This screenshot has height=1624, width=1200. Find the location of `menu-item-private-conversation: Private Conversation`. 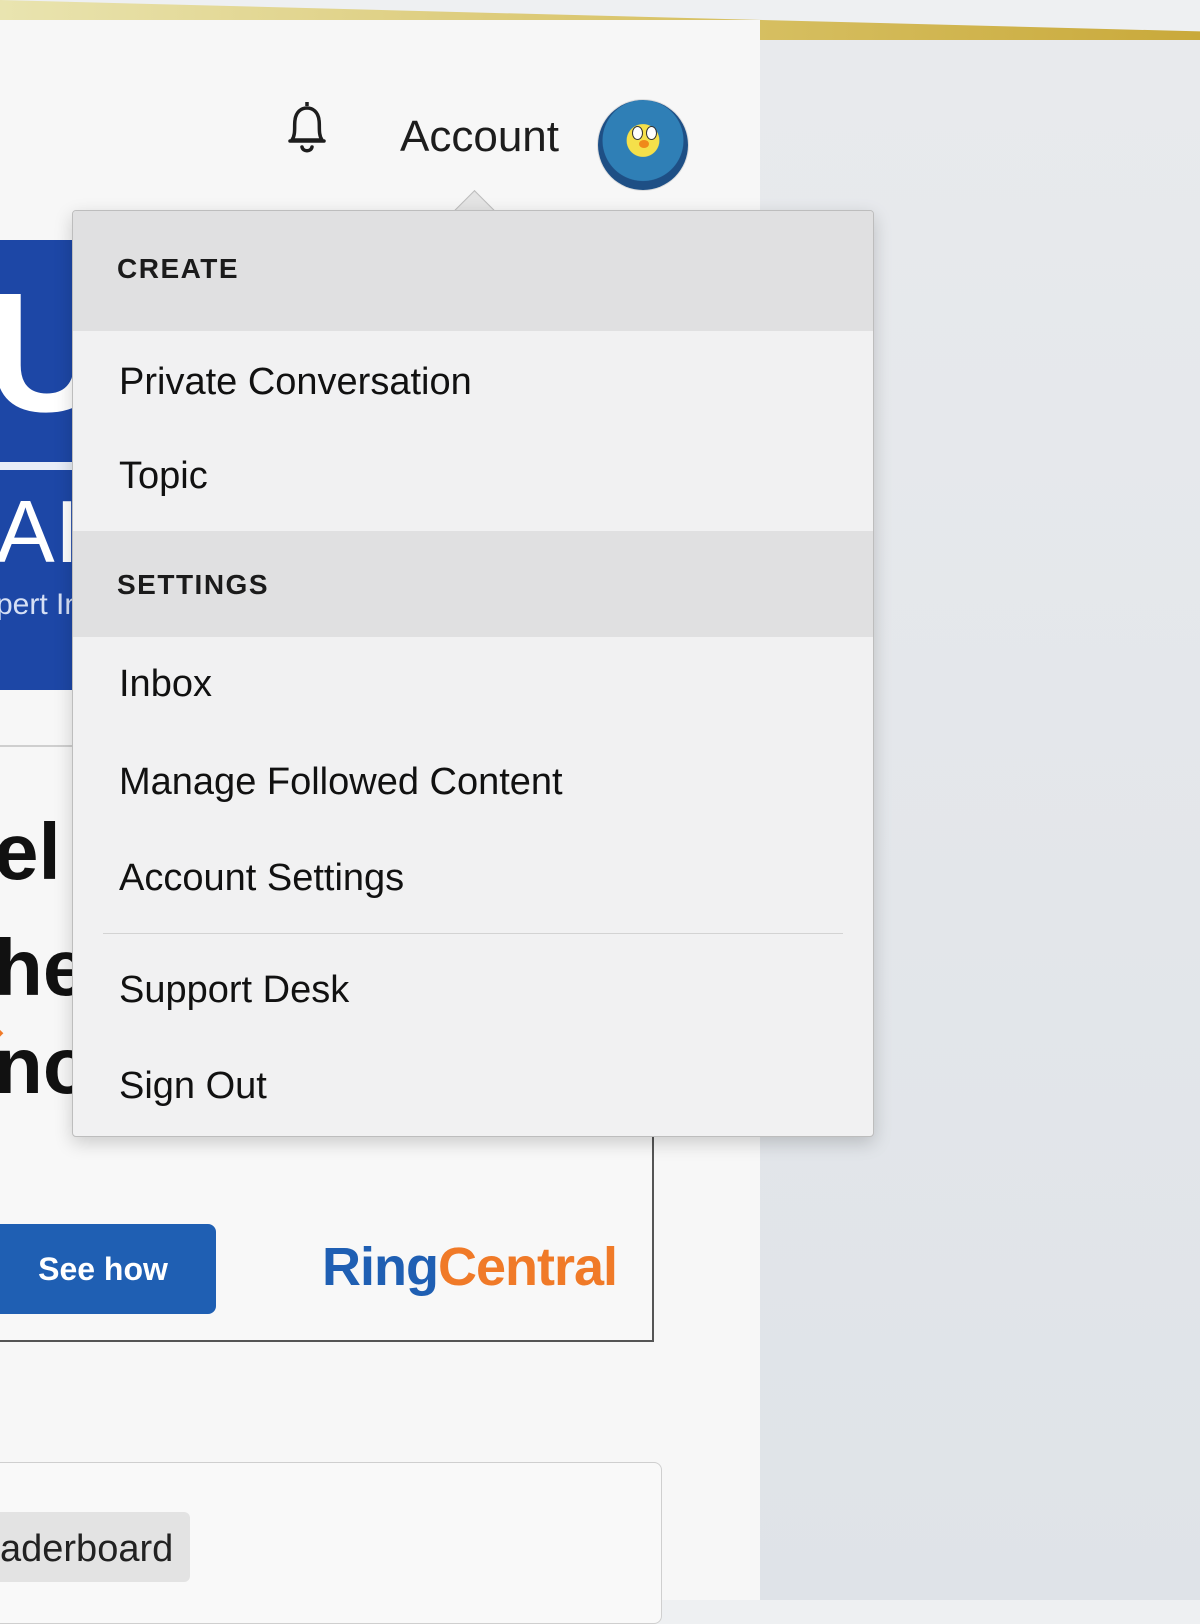

menu-item-private-conversation: Private Conversation is located at coordinates (473, 380).